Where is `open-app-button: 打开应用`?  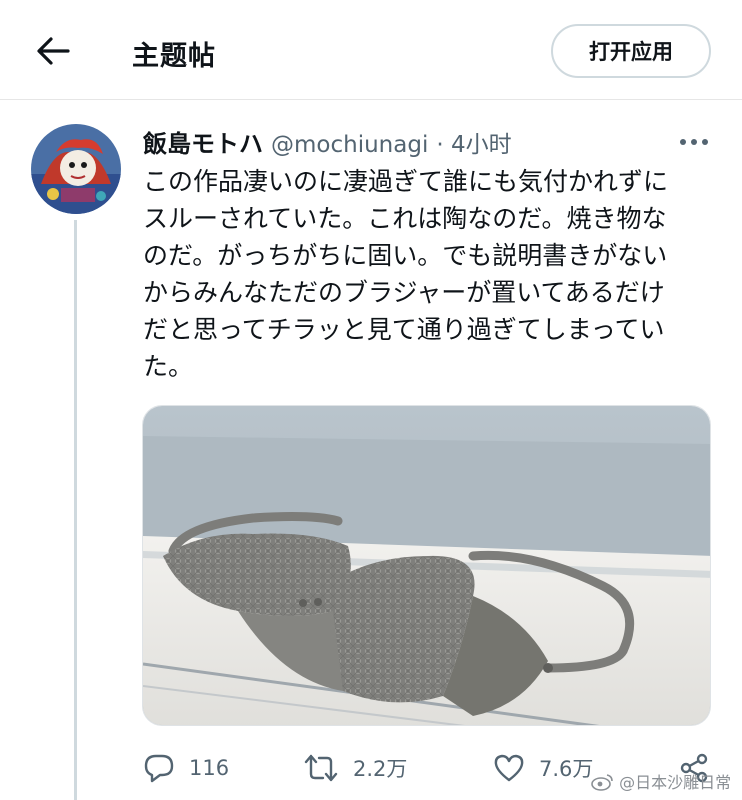
open-app-button: 打开应用 is located at coordinates (631, 51).